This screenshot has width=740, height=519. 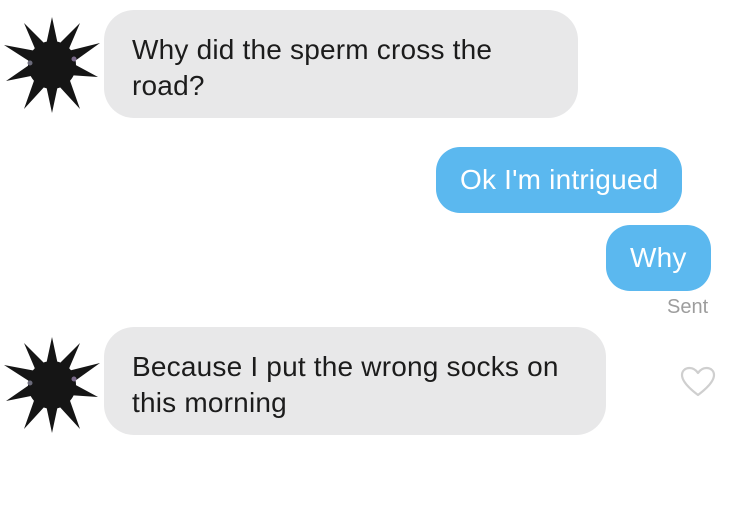 I want to click on heart-icon, so click(x=698, y=382).